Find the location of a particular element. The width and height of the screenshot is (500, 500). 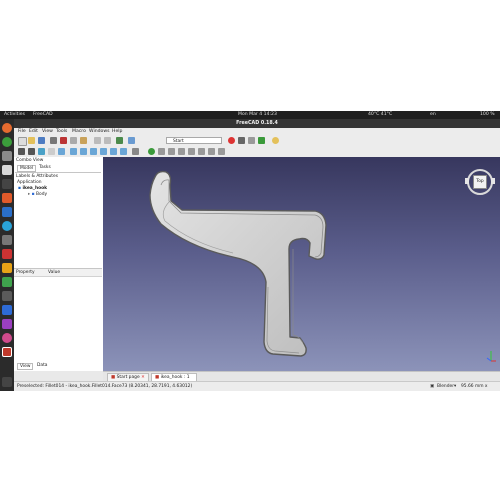

active-app-label: FreeCAD is located at coordinates (43, 115).